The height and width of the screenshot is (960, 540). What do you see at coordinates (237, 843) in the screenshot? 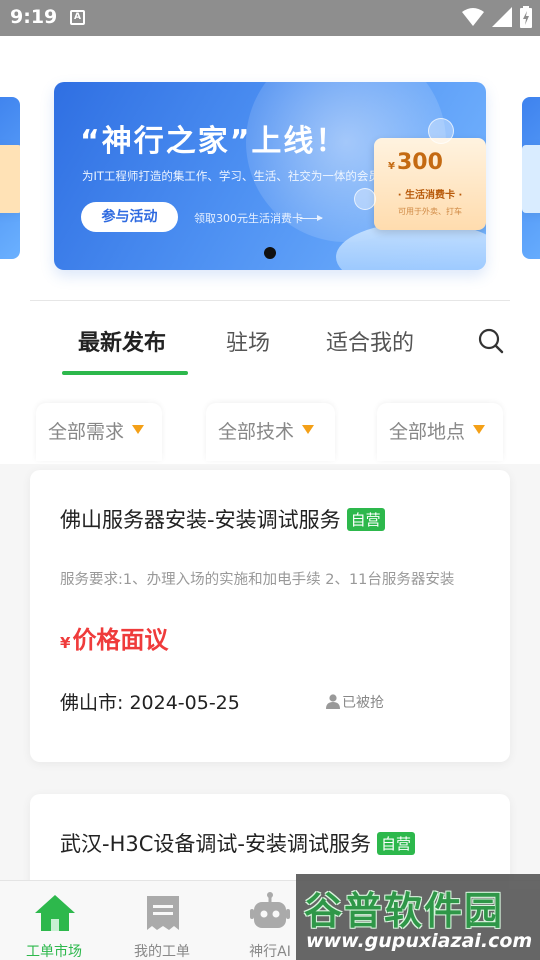
I see `job-title: 武汉-H3C设备调试-安装调试服务 自营` at bounding box center [237, 843].